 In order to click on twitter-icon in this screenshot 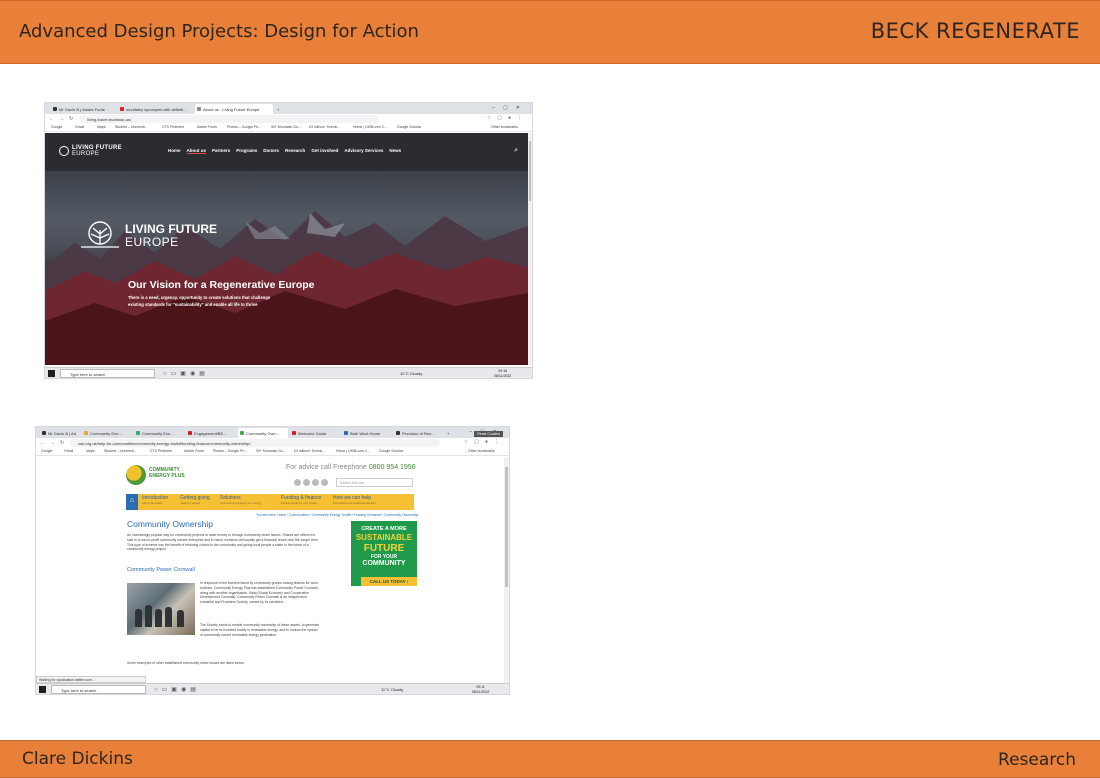, I will do `click(297, 482)`.